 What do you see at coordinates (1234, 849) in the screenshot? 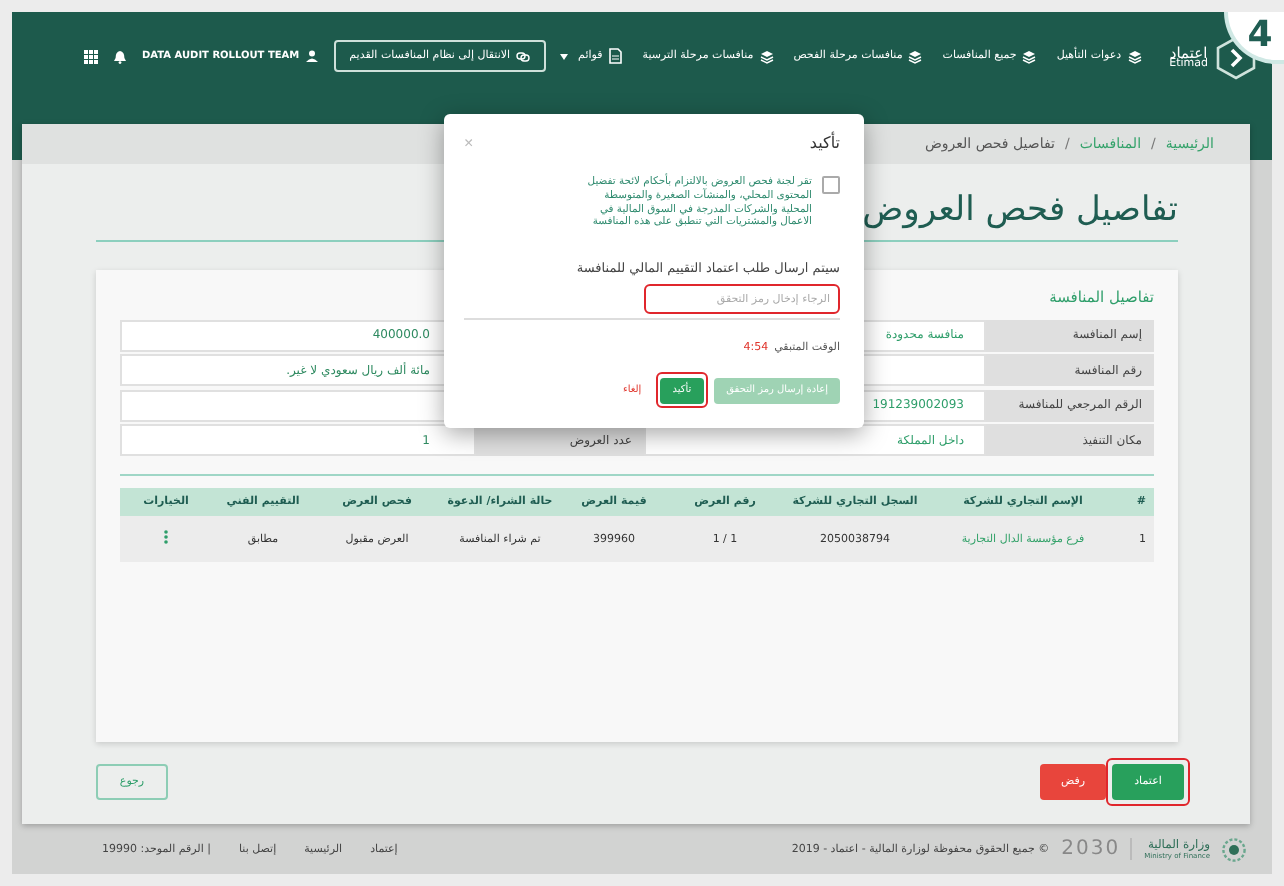
I see `emblem-icon` at bounding box center [1234, 849].